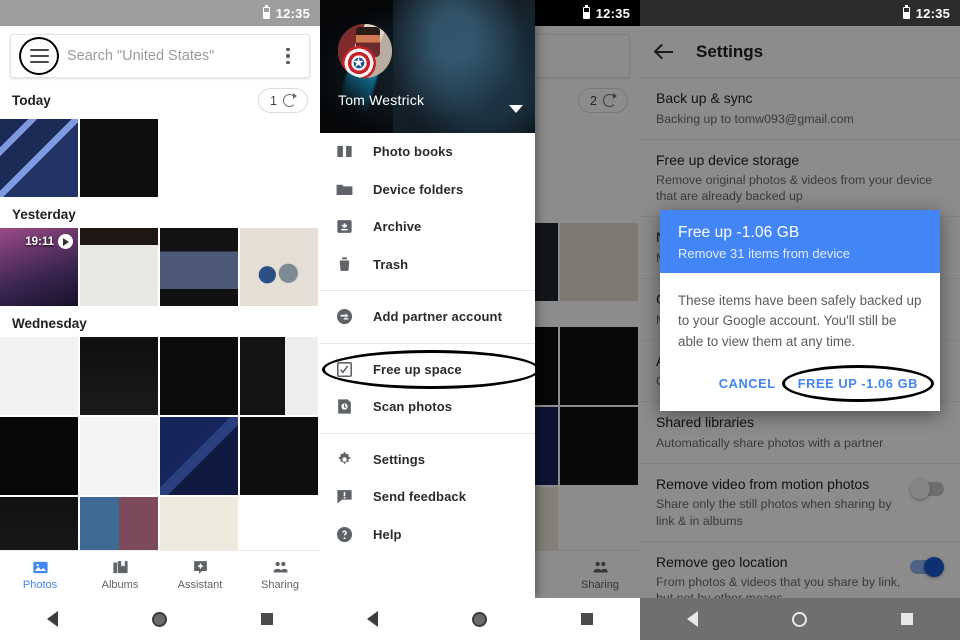  Describe the element at coordinates (200, 584) in the screenshot. I see `tab-label: Assistant` at that location.